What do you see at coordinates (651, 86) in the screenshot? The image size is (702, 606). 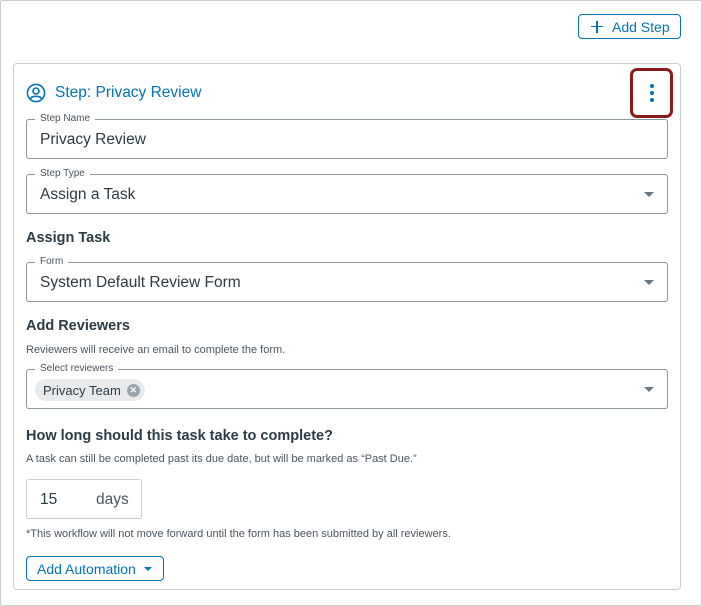 I see `kebab-menu-icon` at bounding box center [651, 86].